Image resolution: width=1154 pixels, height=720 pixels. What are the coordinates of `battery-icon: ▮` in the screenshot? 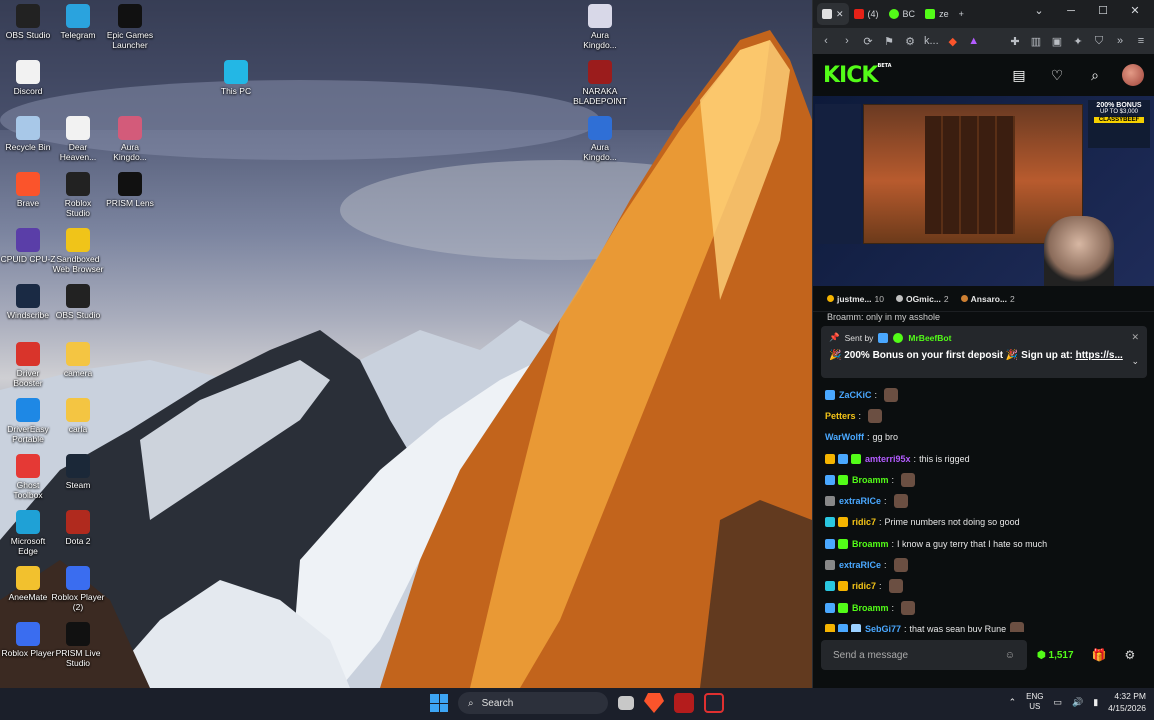 It's located at (1095, 702).